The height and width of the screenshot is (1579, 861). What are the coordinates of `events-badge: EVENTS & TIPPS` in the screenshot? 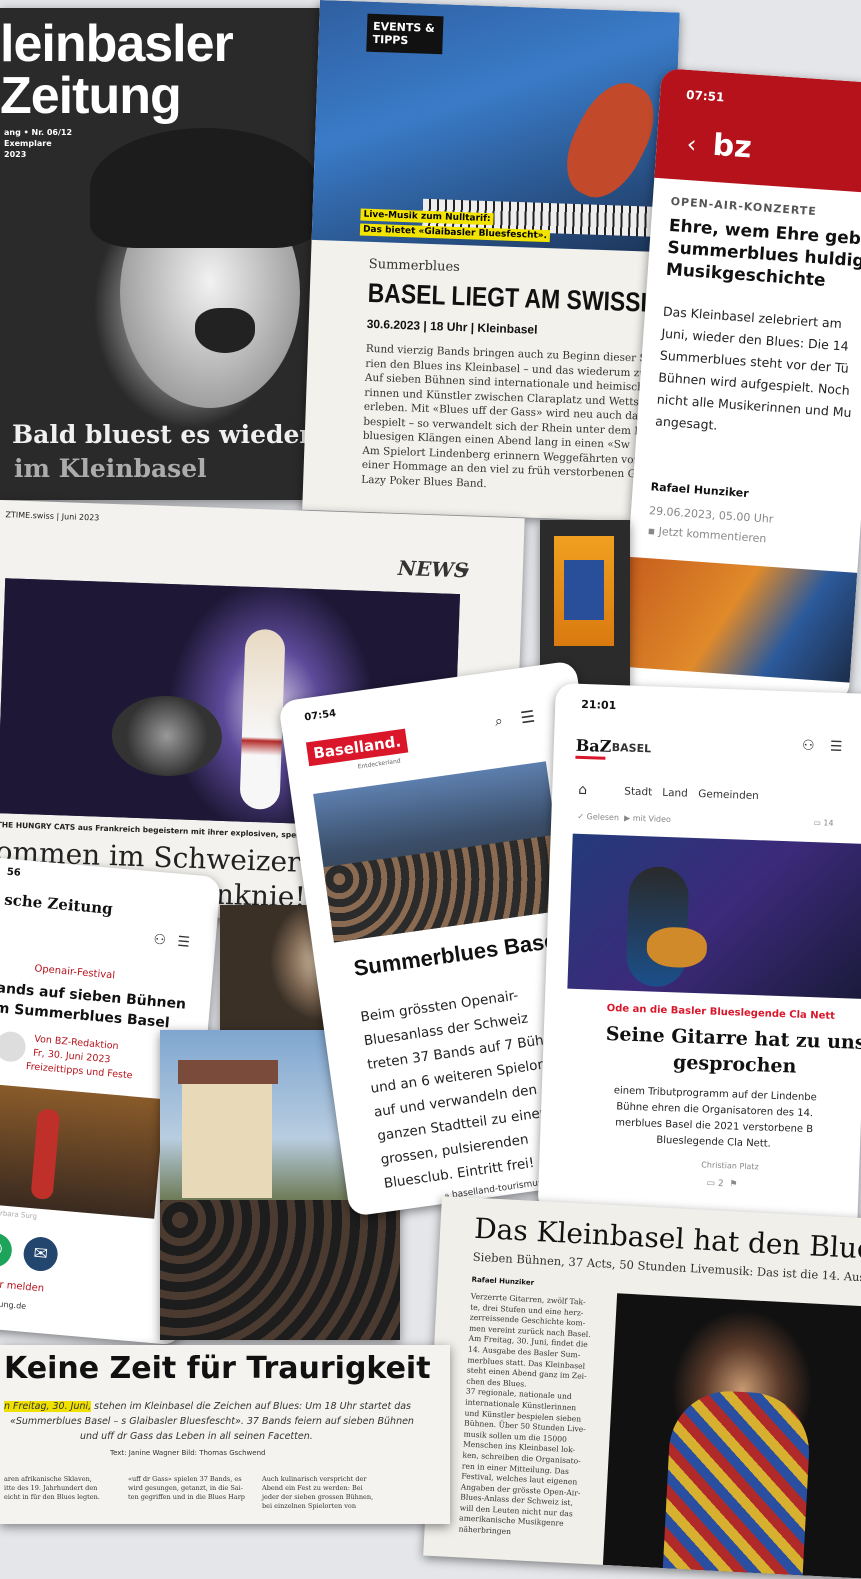 It's located at (405, 34).